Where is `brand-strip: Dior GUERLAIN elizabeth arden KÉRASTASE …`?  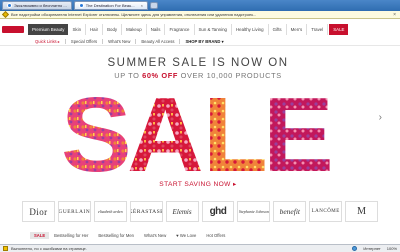
brand-strip: Dior GUERLAIN elizabeth arden KÉRASTASE … is located at coordinates (200, 211).